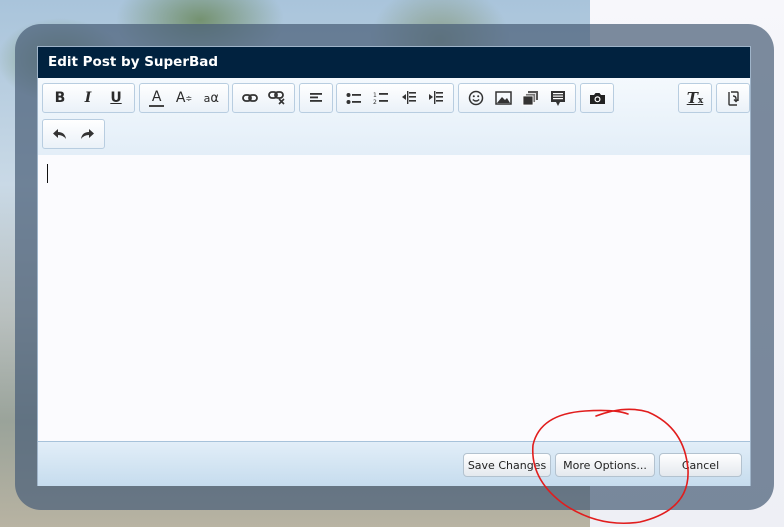  I want to click on undo-button, so click(60, 134).